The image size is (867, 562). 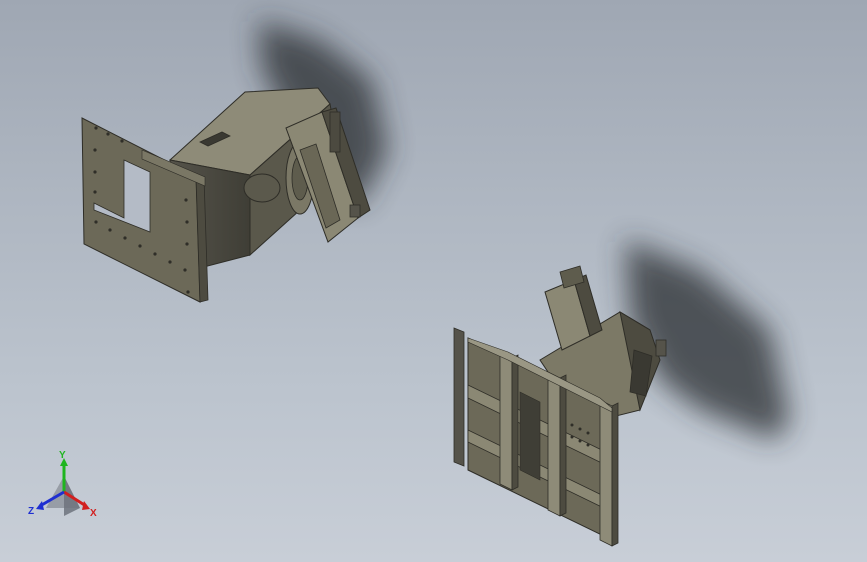 What do you see at coordinates (31, 511) in the screenshot?
I see `z-axis-label: Z` at bounding box center [31, 511].